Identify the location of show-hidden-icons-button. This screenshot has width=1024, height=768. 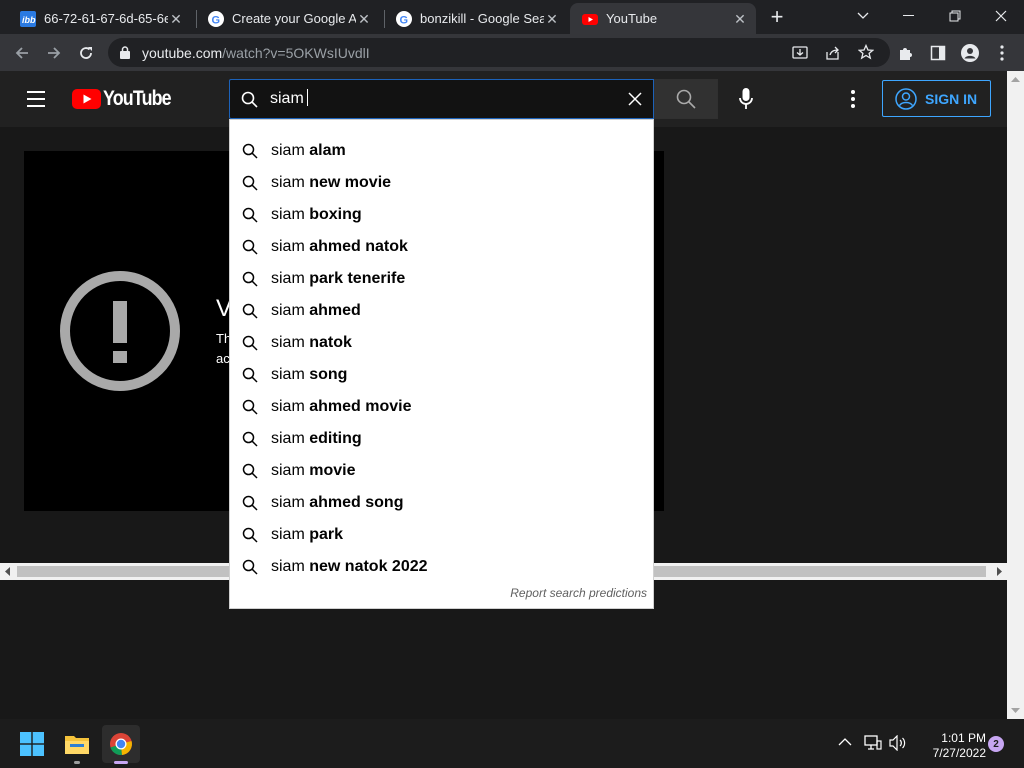
(845, 741).